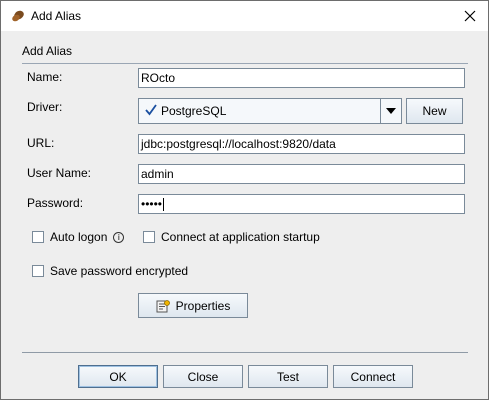 The height and width of the screenshot is (400, 489). I want to click on window-title: Add Alias, so click(56, 16).